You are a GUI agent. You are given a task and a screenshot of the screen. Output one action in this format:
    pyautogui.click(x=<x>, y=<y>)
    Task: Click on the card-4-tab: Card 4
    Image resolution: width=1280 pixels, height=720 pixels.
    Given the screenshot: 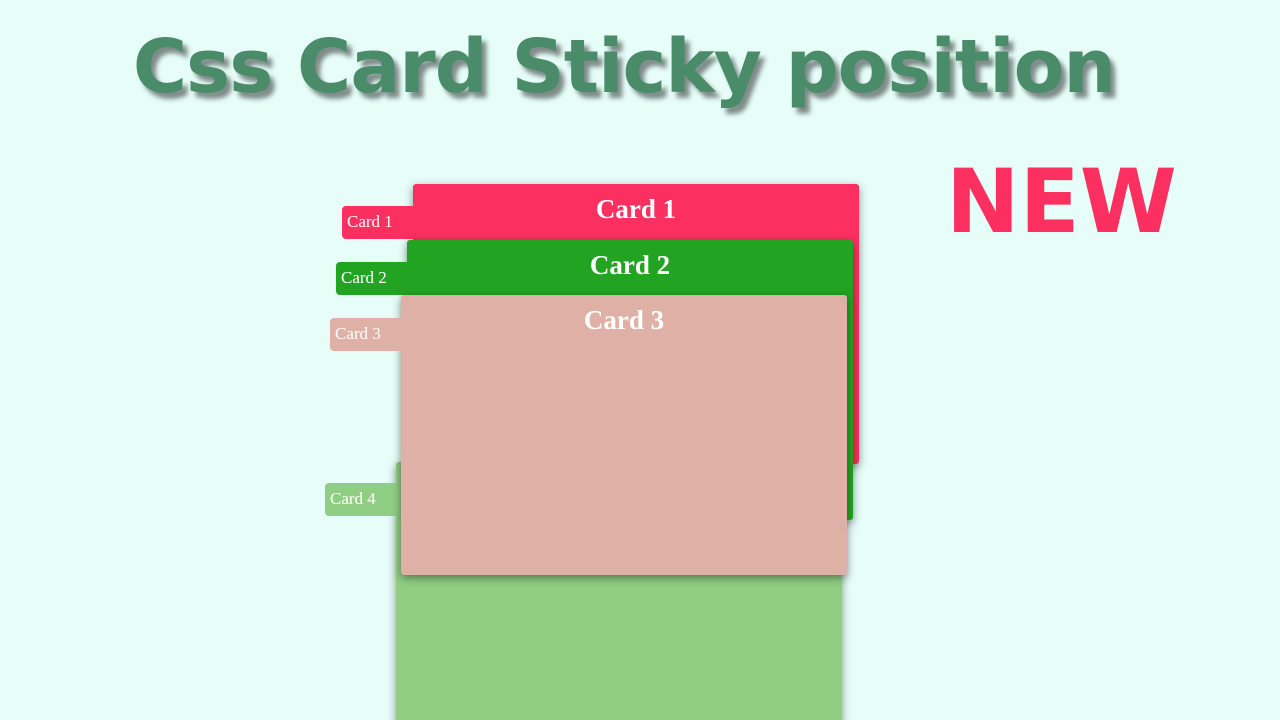 What is the action you would take?
    pyautogui.click(x=363, y=499)
    